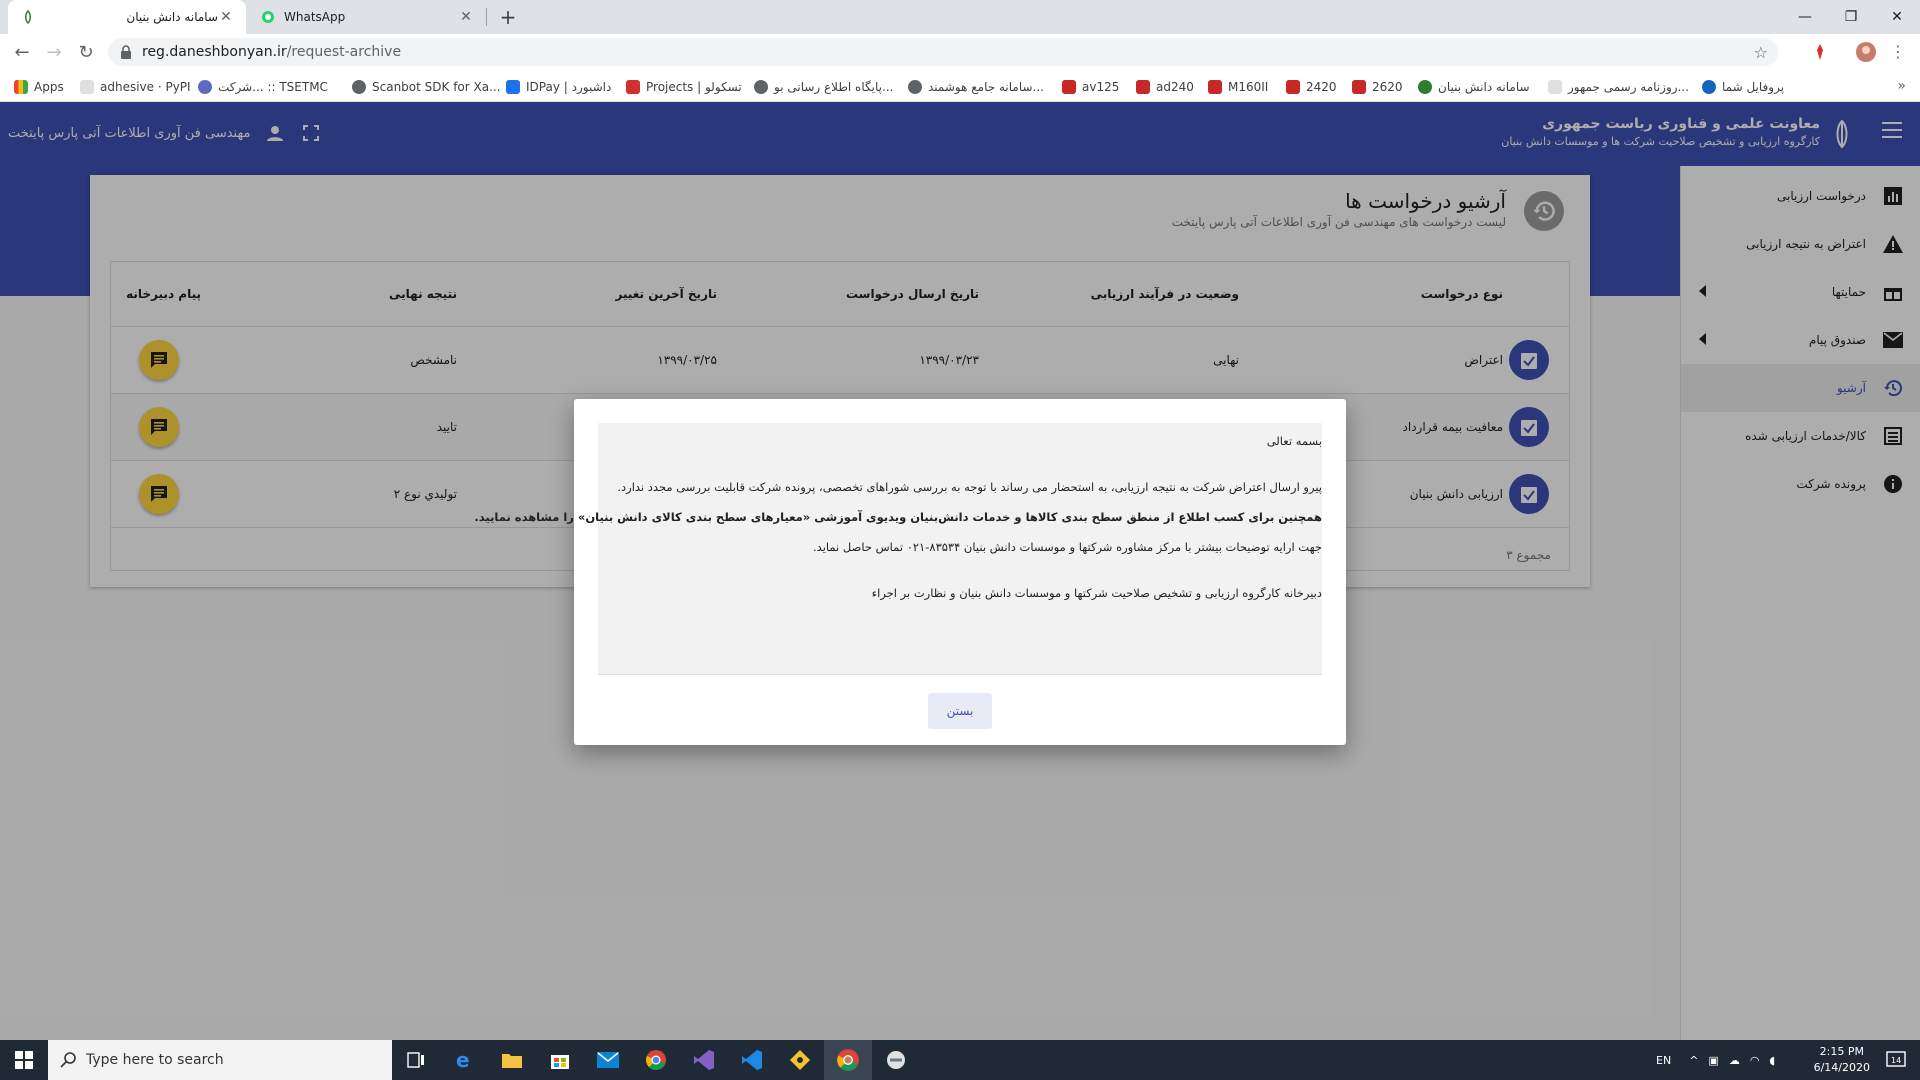 The width and height of the screenshot is (1920, 1080). I want to click on bookmark-label: IDPay | داشبورد, so click(569, 87).